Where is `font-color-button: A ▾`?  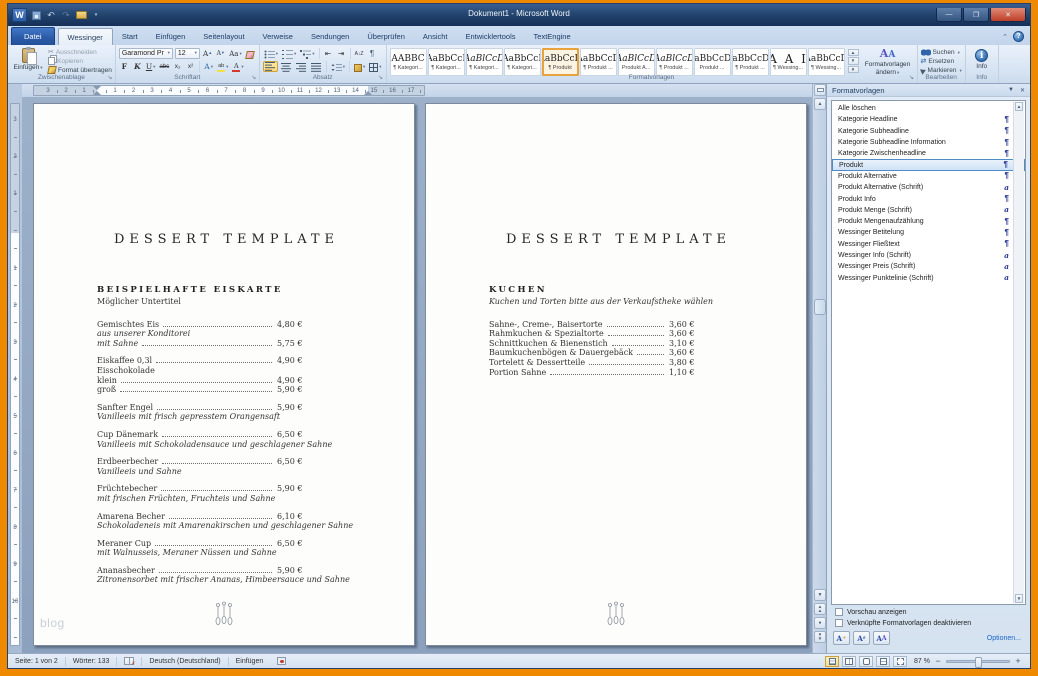 font-color-button: A ▾ is located at coordinates (237, 67).